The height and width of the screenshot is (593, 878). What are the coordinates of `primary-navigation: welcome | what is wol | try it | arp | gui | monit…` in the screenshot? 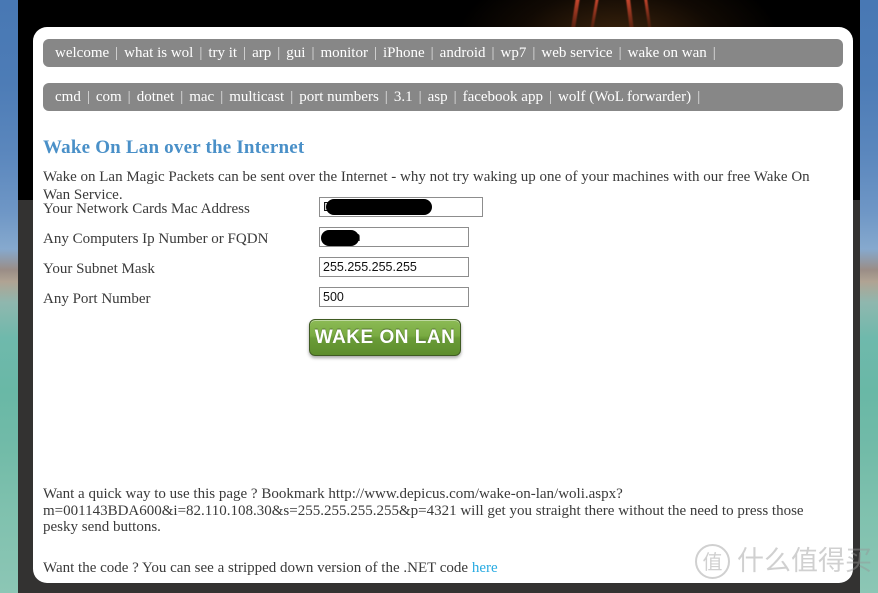 It's located at (443, 53).